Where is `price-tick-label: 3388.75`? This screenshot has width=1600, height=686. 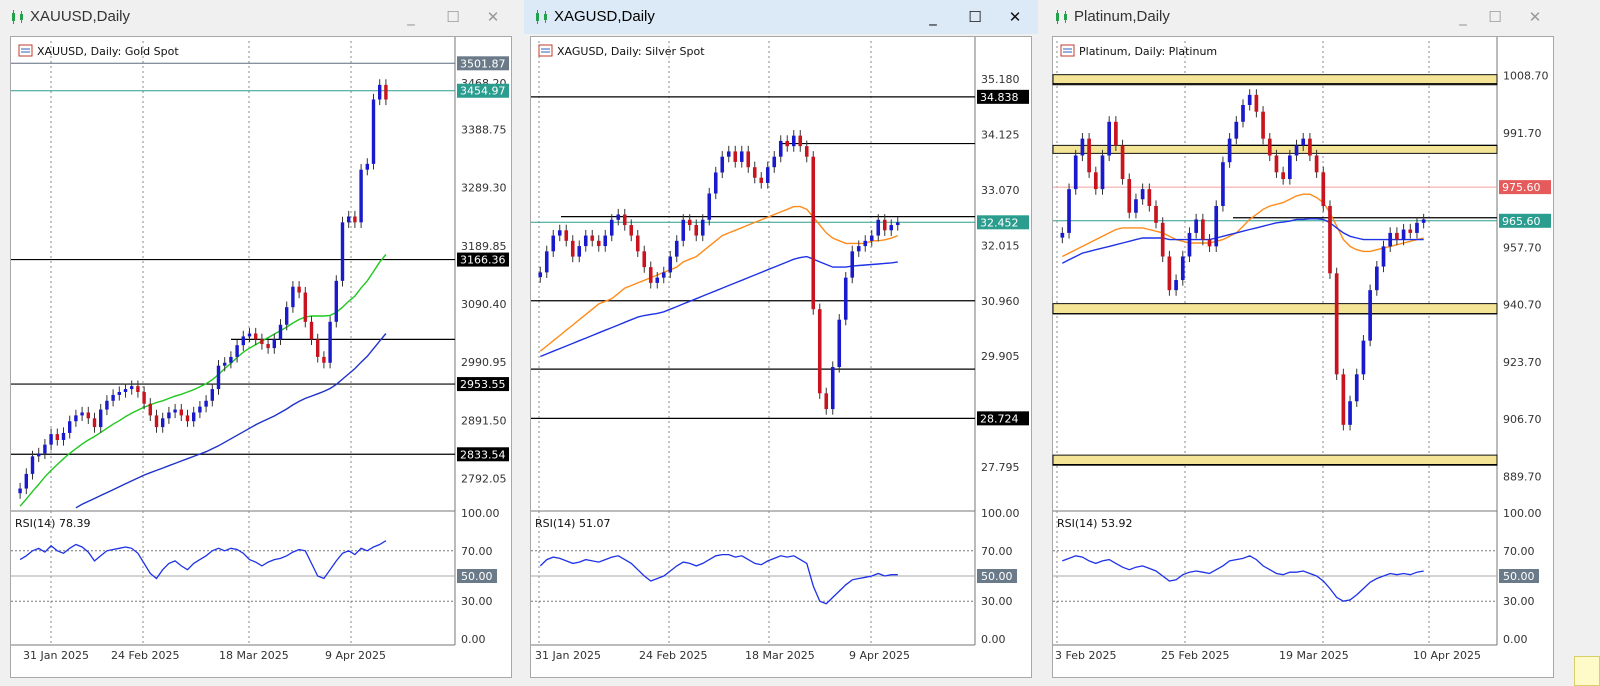
price-tick-label: 3388.75 is located at coordinates (484, 129).